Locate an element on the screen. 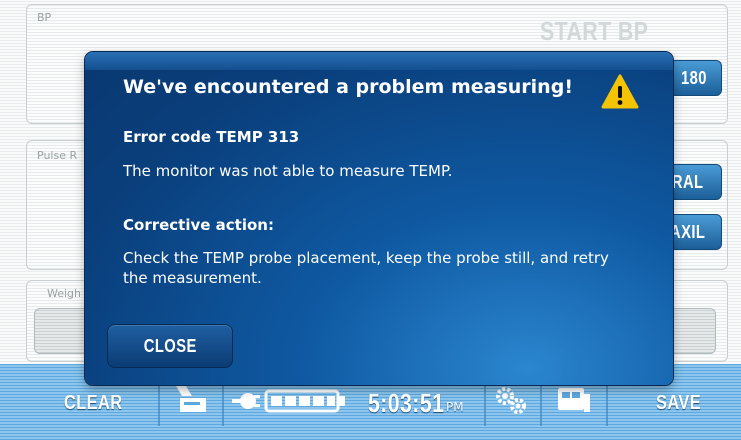 This screenshot has width=741, height=440. bp-label: BP is located at coordinates (44, 17).